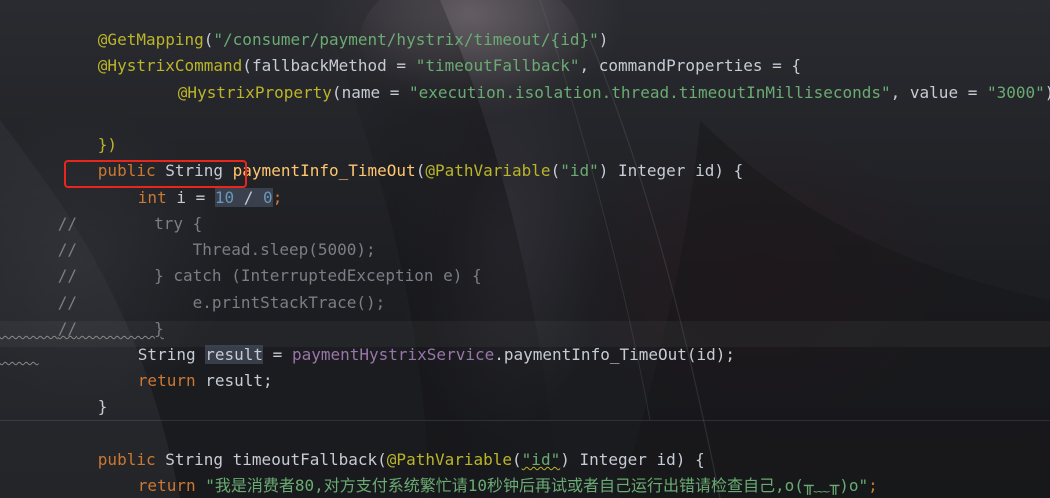  What do you see at coordinates (676, 170) in the screenshot?
I see `params-token: Integer id) {` at bounding box center [676, 170].